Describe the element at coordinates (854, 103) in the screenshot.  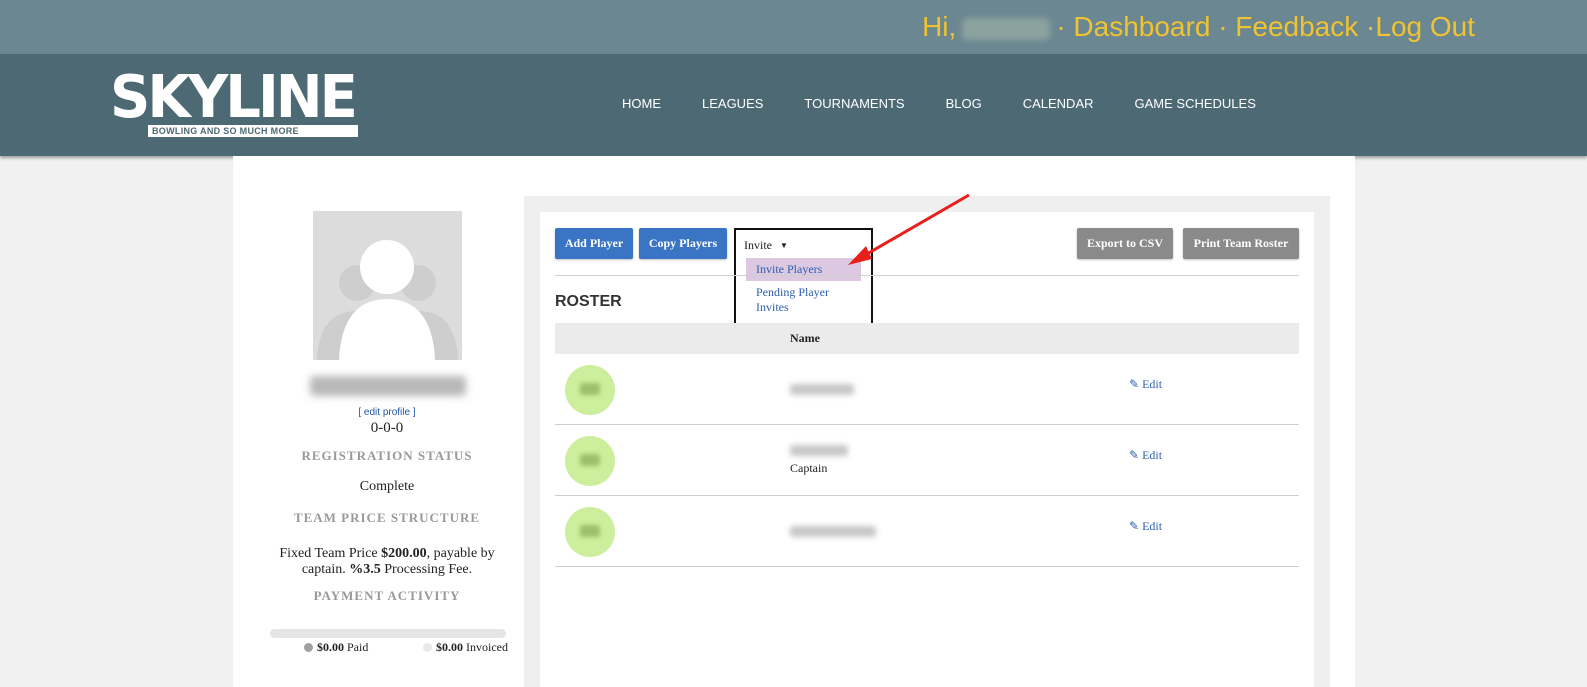
I see `nav-tournaments: TOURNAMENTS` at that location.